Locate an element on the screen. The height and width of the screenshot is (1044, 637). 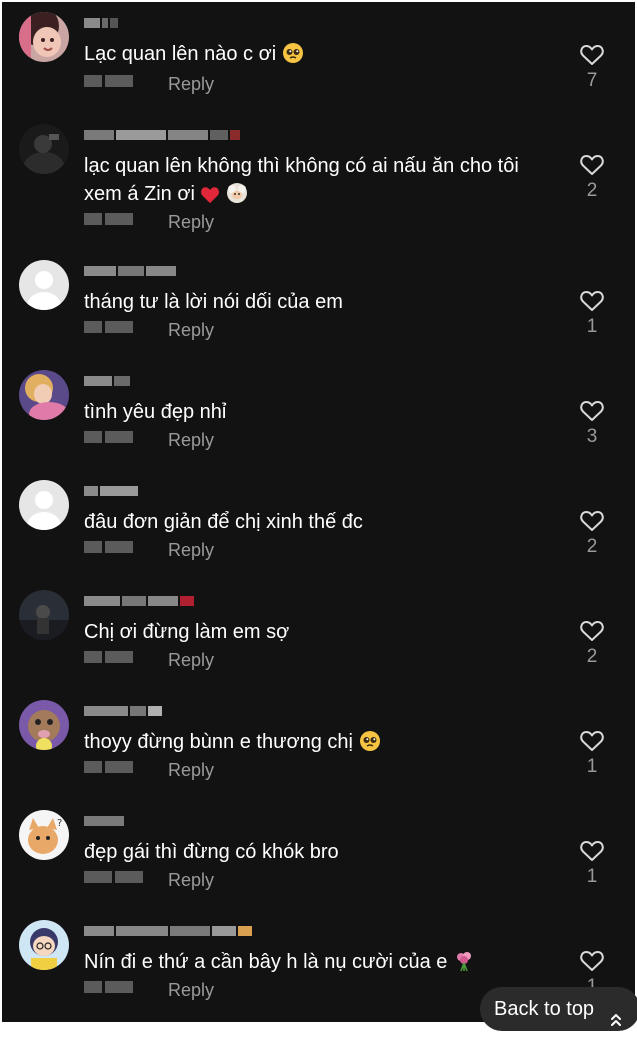
comment-item: Chị ơi đừng làm em sợ Reply 2 is located at coordinates (318, 635).